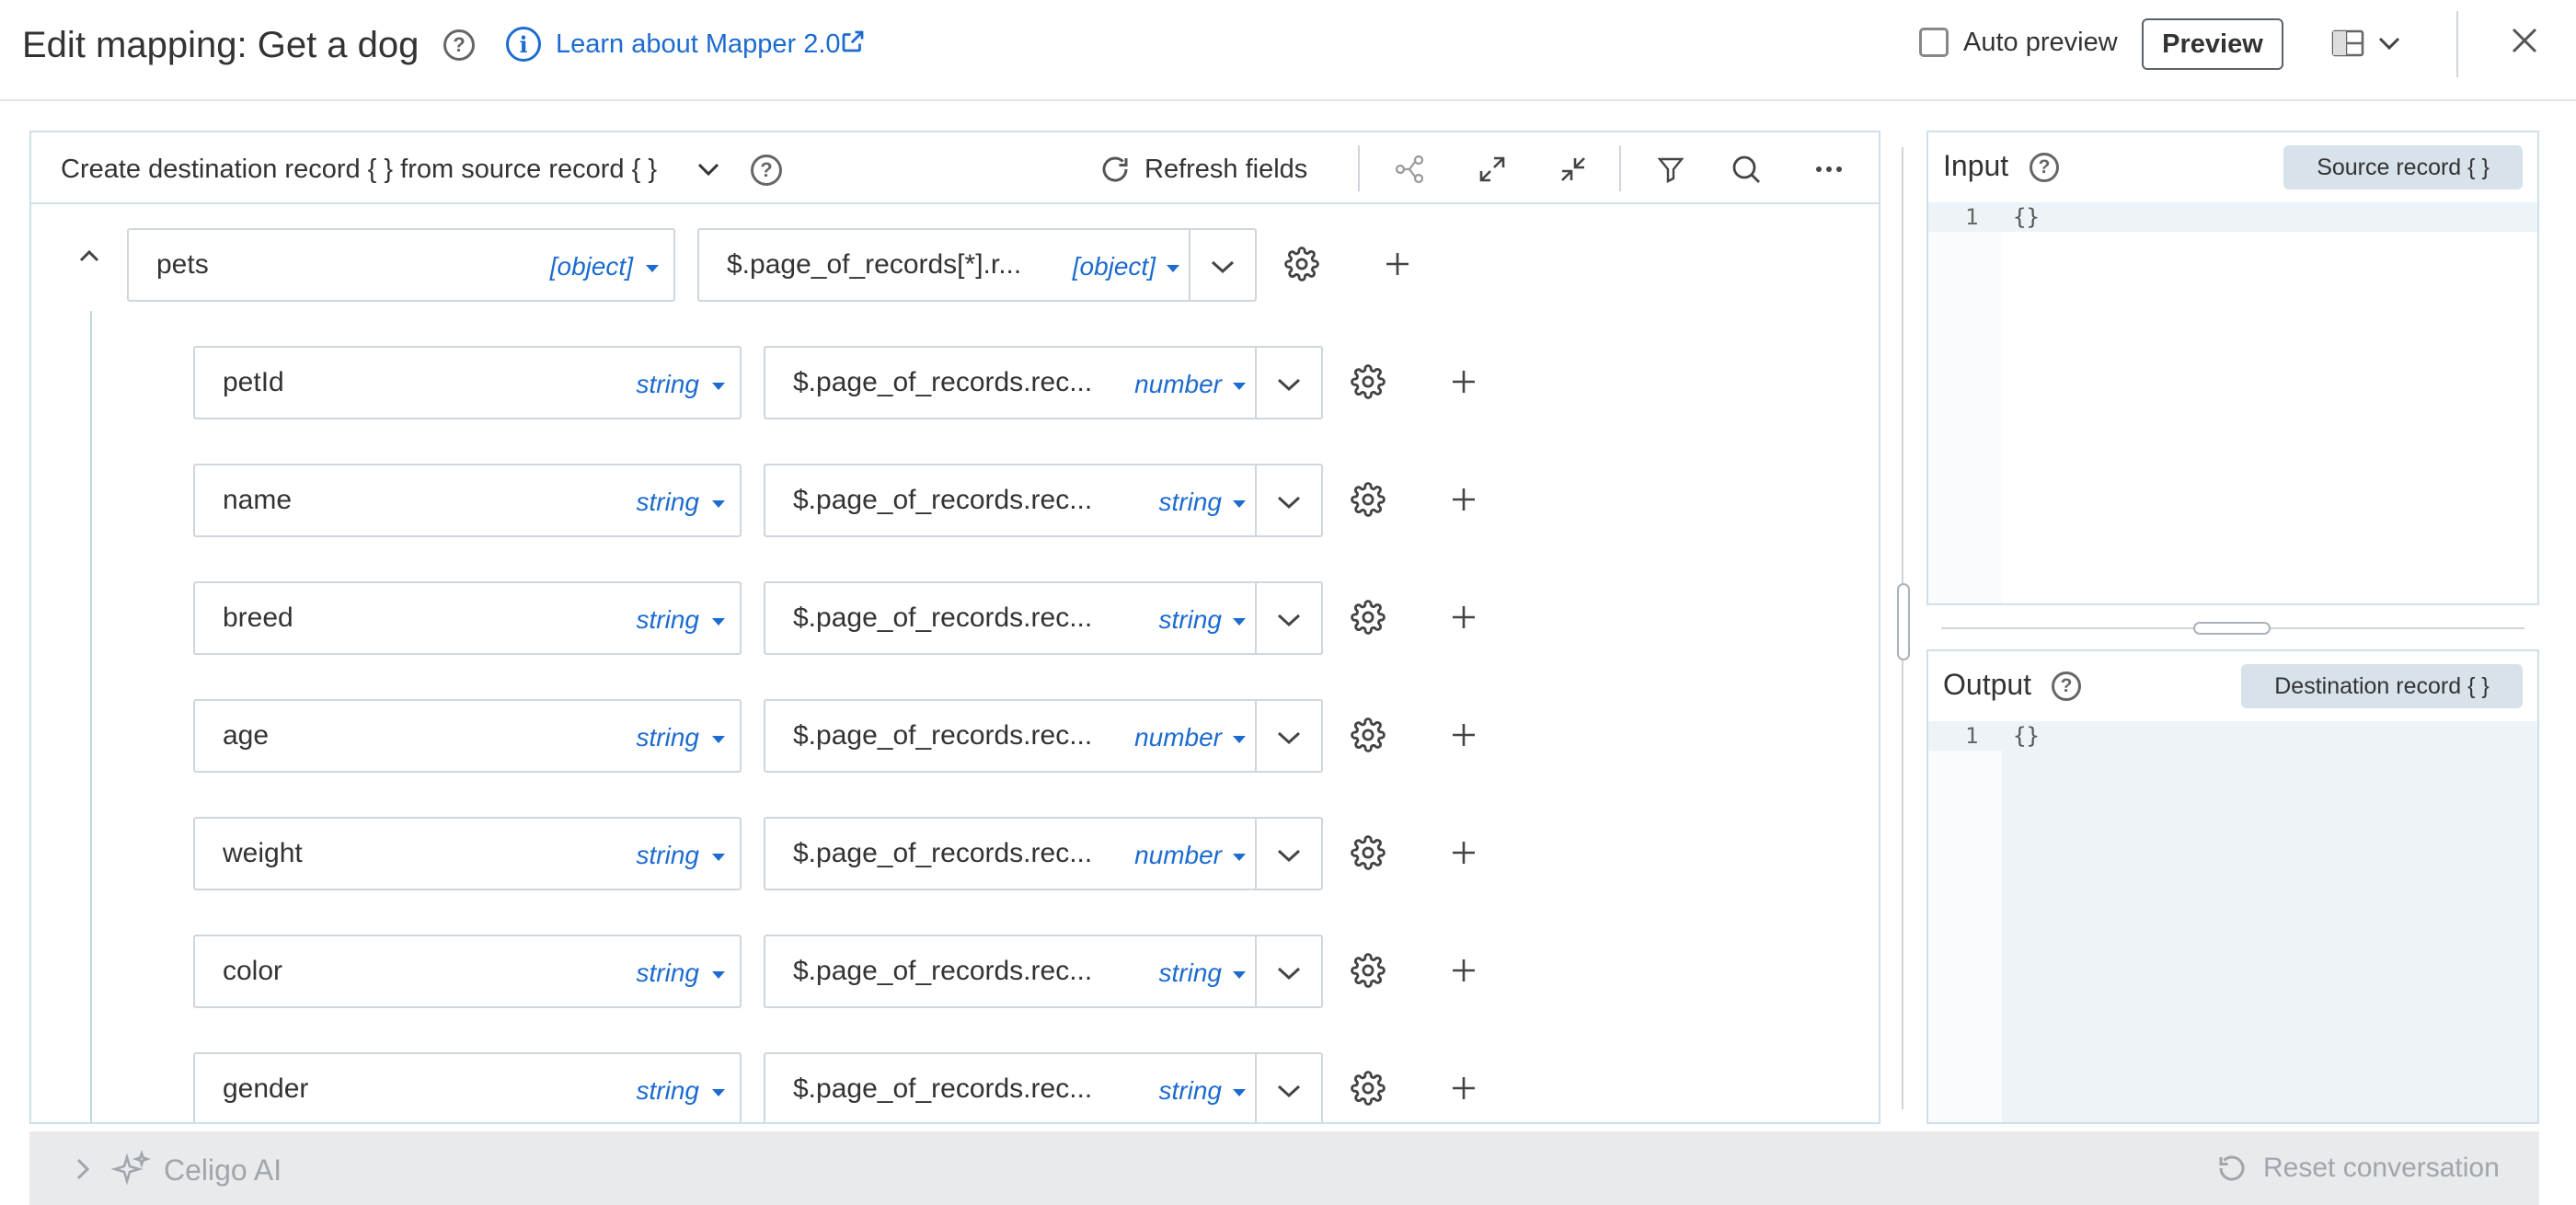 The image size is (2576, 1205). What do you see at coordinates (1829, 169) in the screenshot?
I see `more-icon` at bounding box center [1829, 169].